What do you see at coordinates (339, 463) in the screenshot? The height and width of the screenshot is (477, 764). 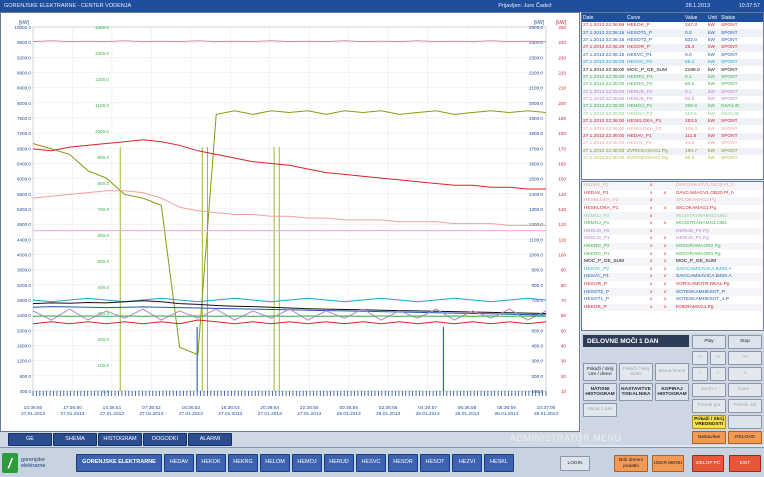 I see `plant-button-herud: HERUD` at bounding box center [339, 463].